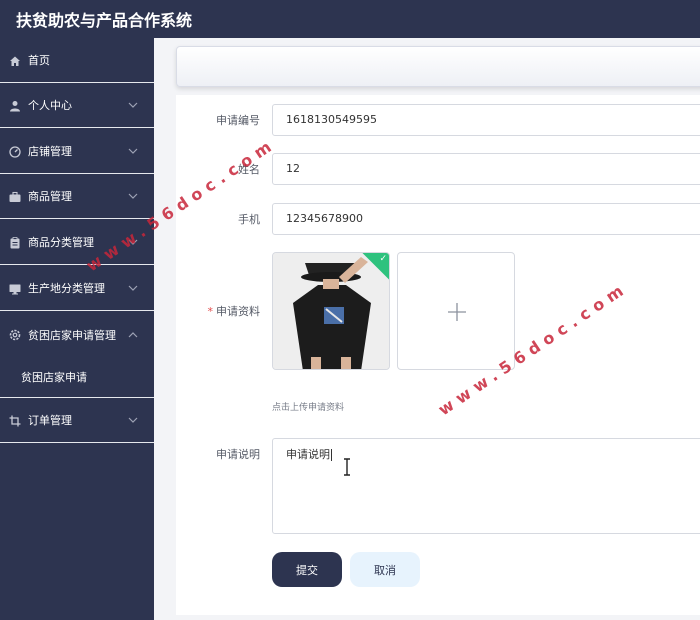 Image resolution: width=700 pixels, height=620 pixels. Describe the element at coordinates (104, 20) in the screenshot. I see `app-title: 扶贫助农与产品合作系统` at that location.